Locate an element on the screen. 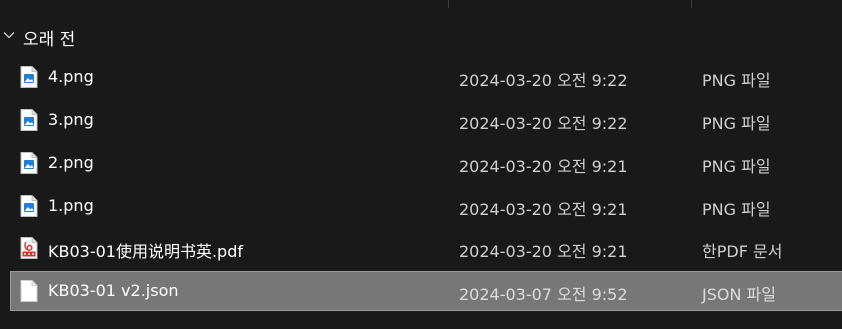  file-row: 4.png 2024-03-20 오전 9:22 PNG 파일 is located at coordinates (426, 77).